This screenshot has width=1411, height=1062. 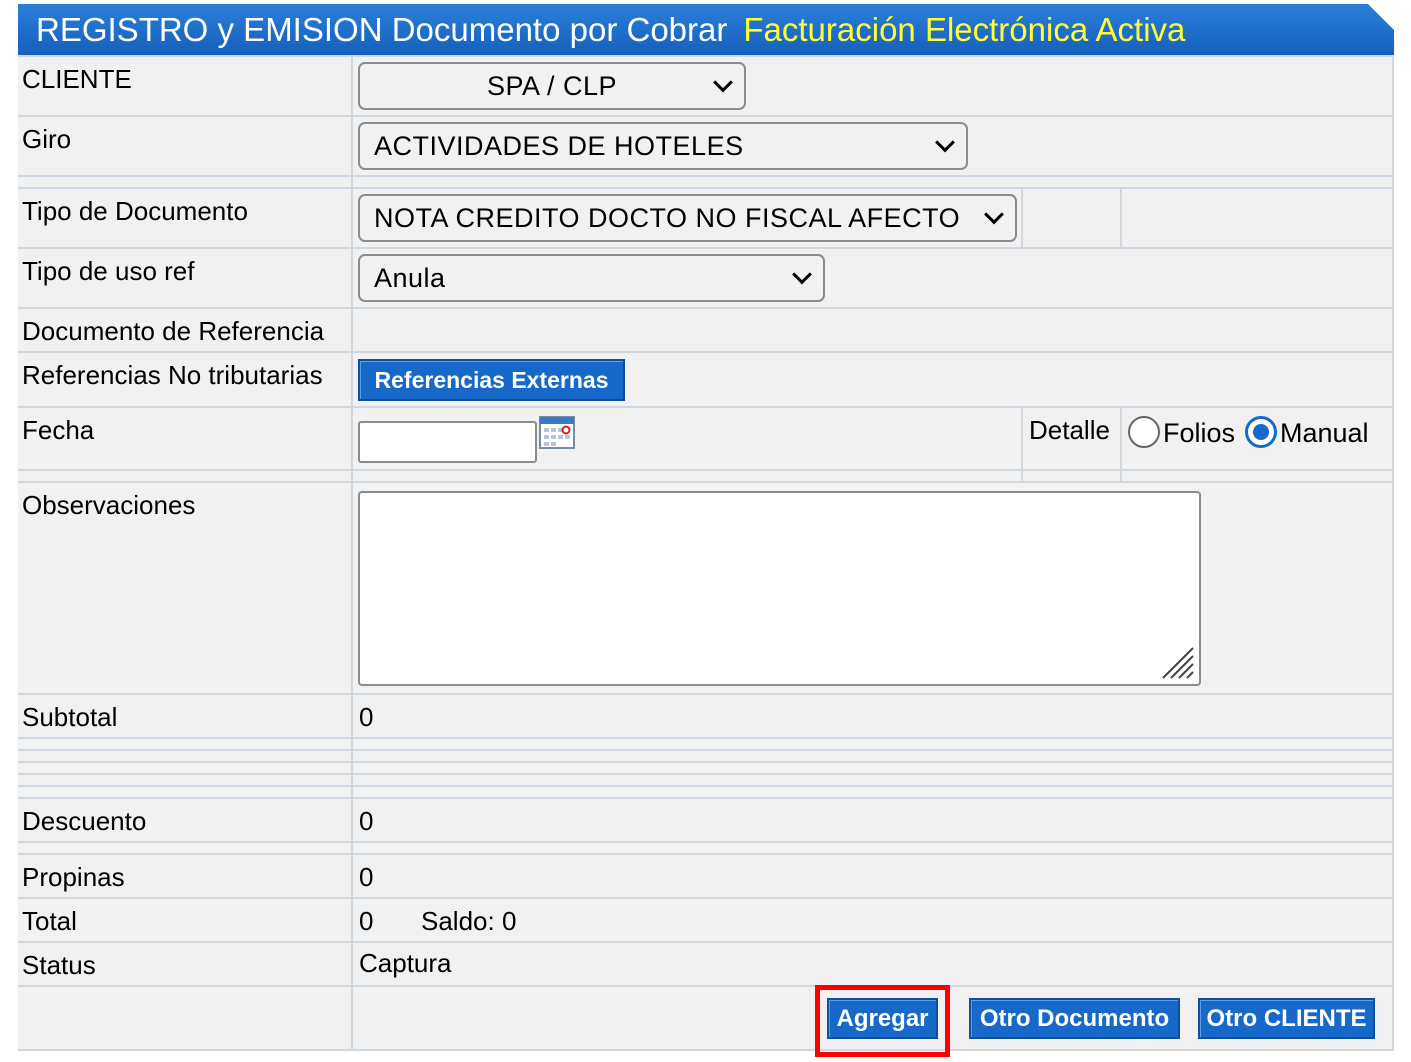 I want to click on fecha-label: Fecha, so click(x=58, y=430).